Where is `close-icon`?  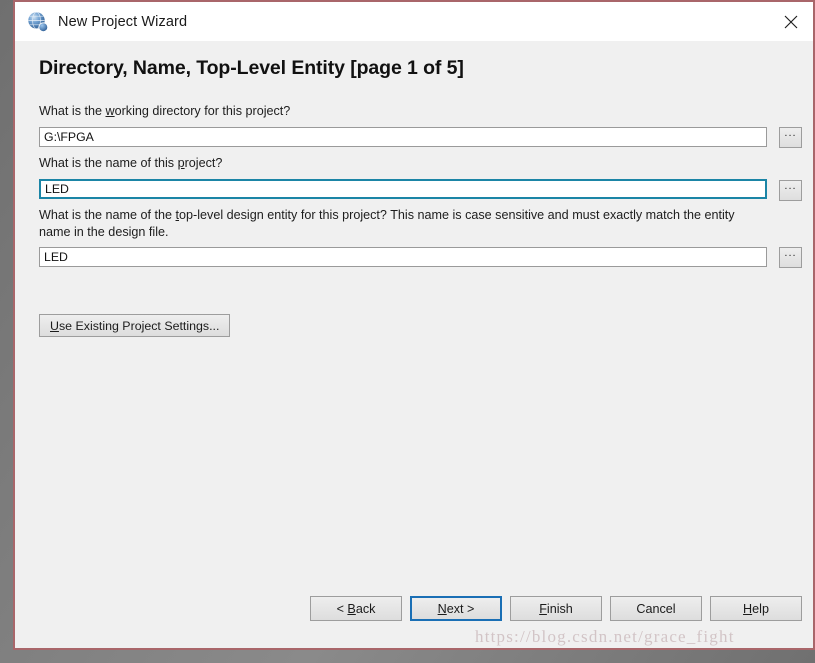
close-icon is located at coordinates (790, 21).